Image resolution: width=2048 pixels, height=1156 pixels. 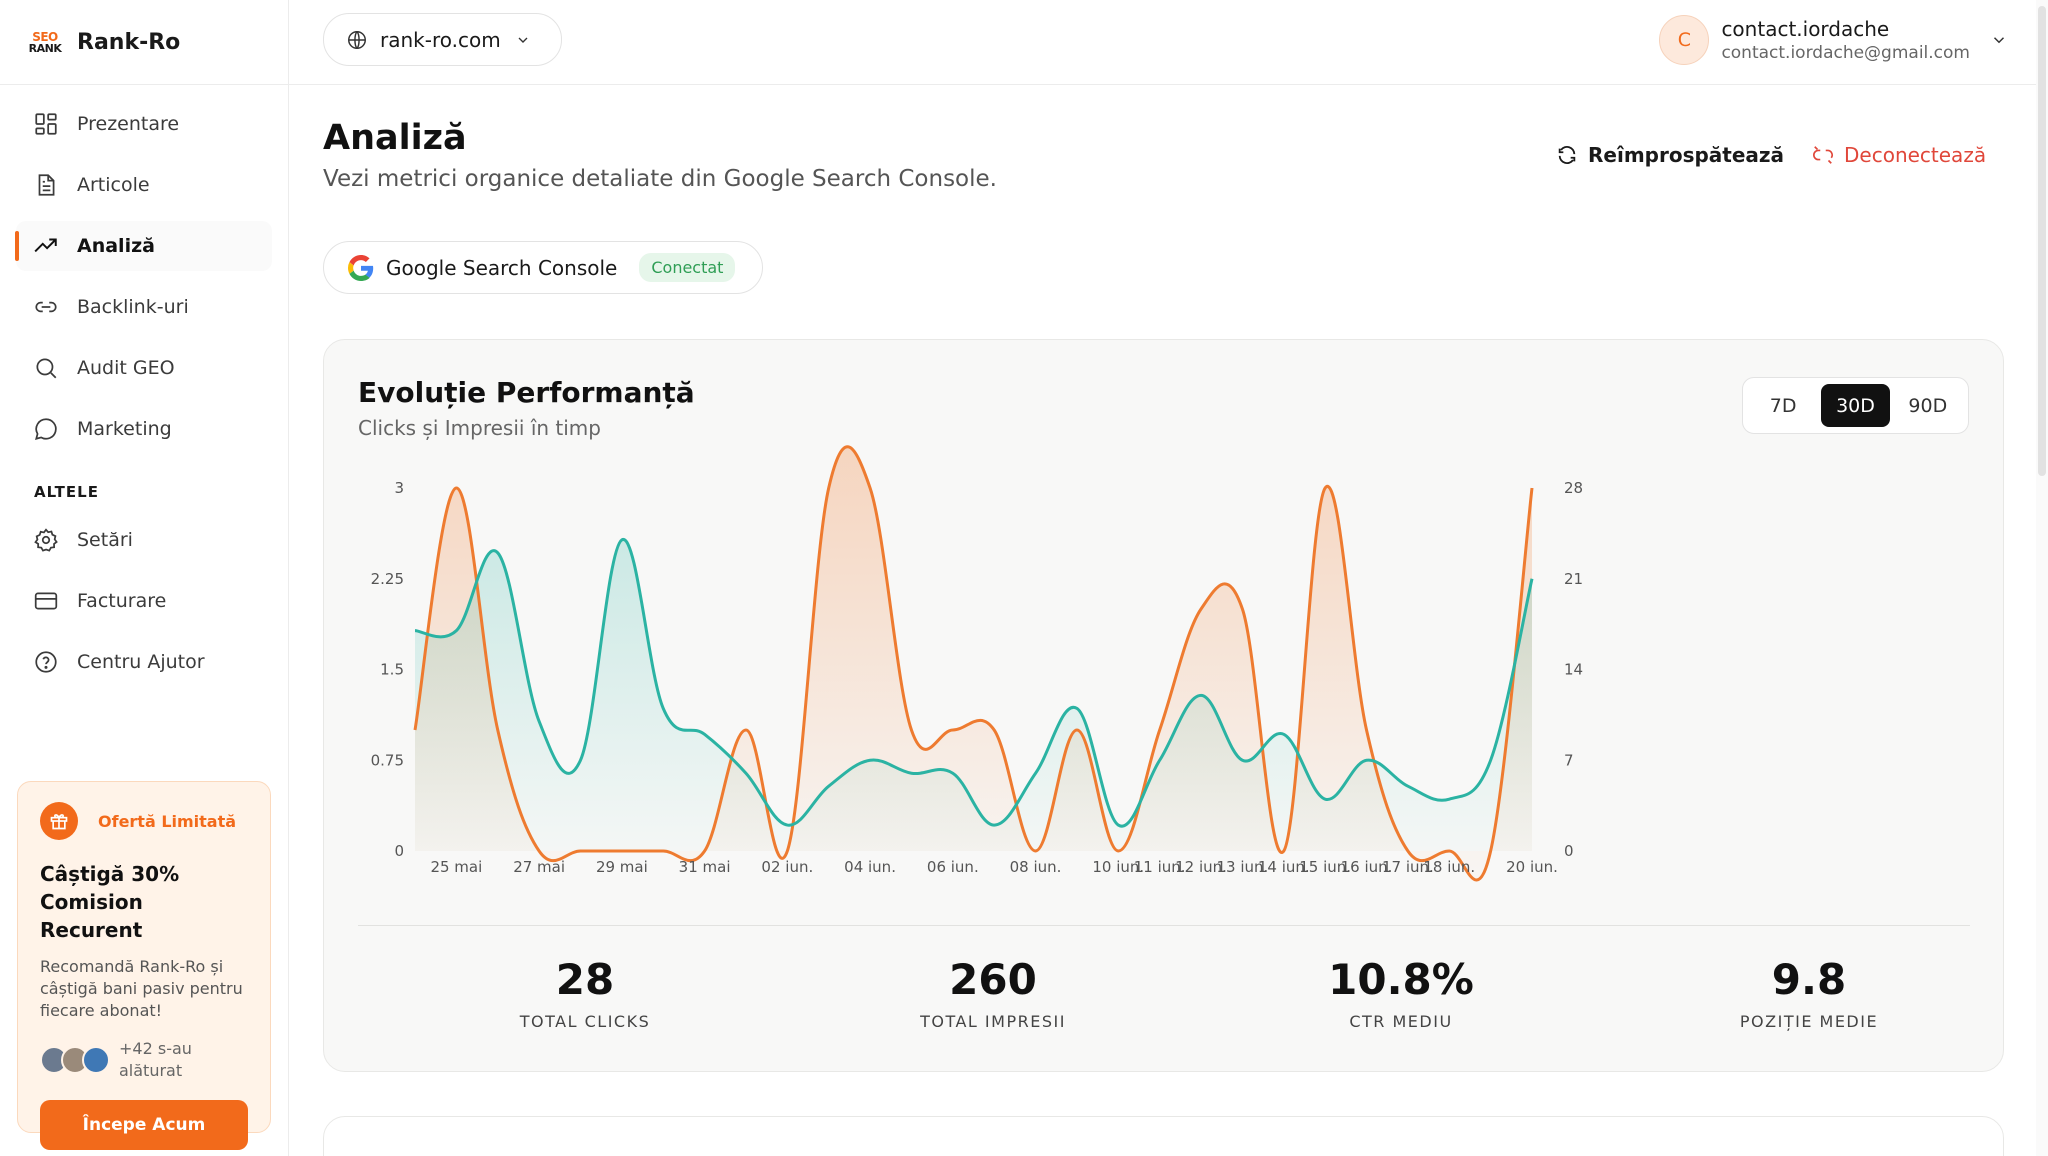 What do you see at coordinates (442, 39) in the screenshot?
I see `site-selector: rank-ro.com` at bounding box center [442, 39].